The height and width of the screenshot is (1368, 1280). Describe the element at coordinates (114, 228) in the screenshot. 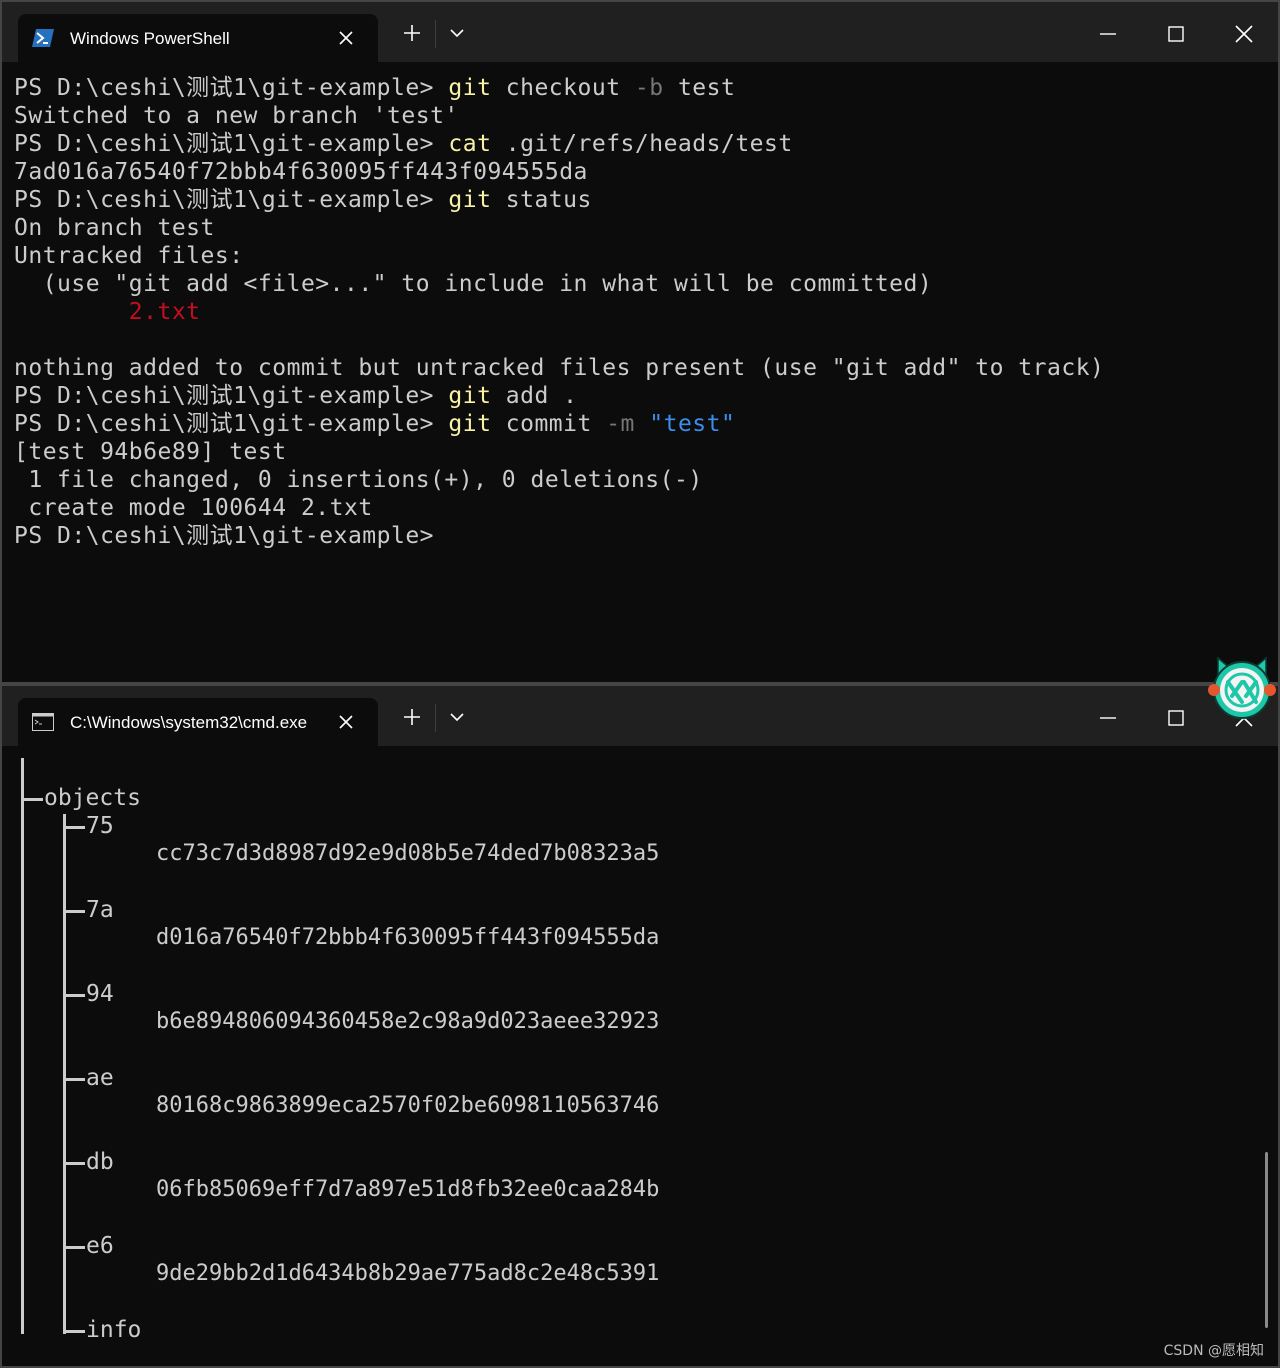

I see `terminal-text: On branch test` at that location.